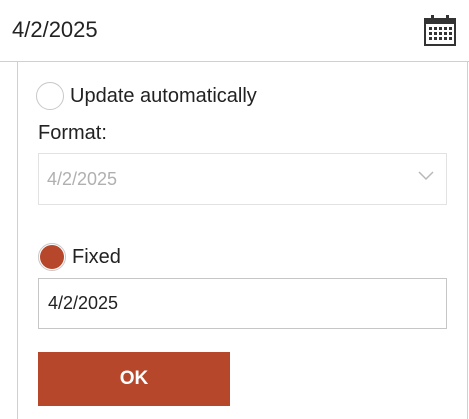 The height and width of the screenshot is (419, 469). What do you see at coordinates (72, 133) in the screenshot?
I see `format-label: Format:` at bounding box center [72, 133].